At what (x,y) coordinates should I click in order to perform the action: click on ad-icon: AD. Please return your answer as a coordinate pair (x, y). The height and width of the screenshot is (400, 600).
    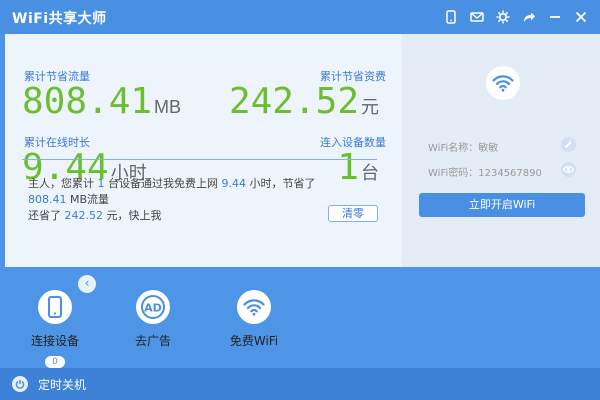
    Looking at the image, I should click on (153, 307).